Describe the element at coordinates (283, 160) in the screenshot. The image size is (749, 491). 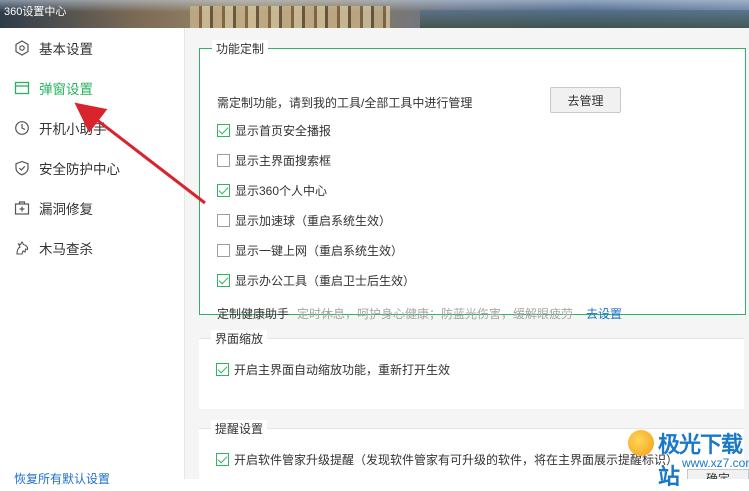
I see `option-label: 显示主界面搜索框` at that location.